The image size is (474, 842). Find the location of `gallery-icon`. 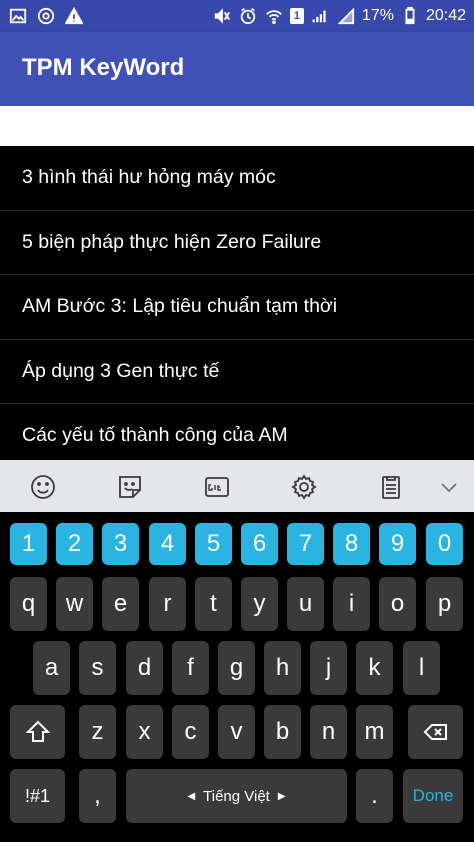

gallery-icon is located at coordinates (18, 16).